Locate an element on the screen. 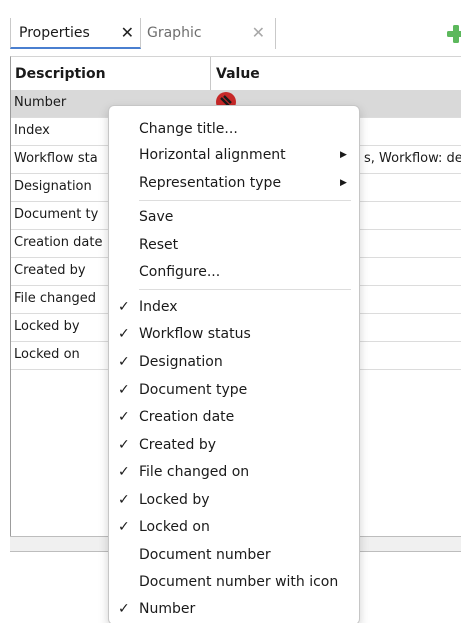 This screenshot has width=461, height=623. green-plus-icon is located at coordinates (453, 34).